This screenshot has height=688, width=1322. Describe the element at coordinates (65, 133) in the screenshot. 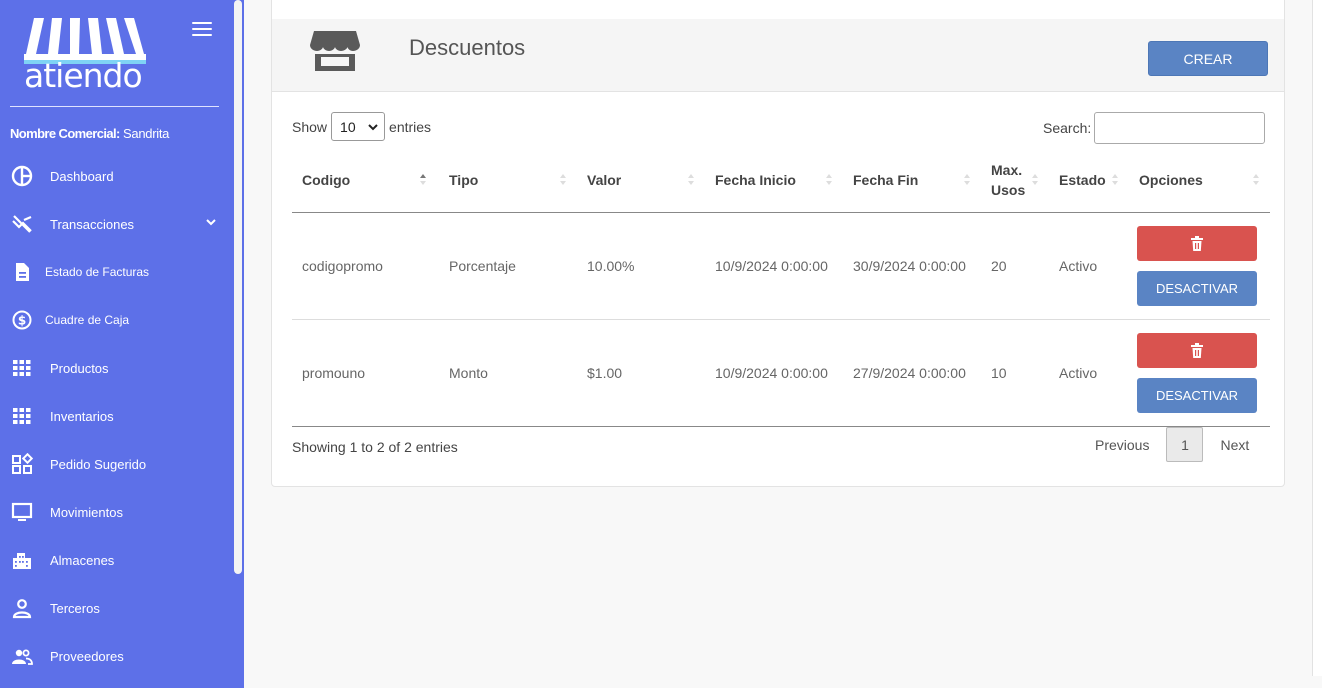

I see `merchant-label: Nombre Comercial:` at that location.